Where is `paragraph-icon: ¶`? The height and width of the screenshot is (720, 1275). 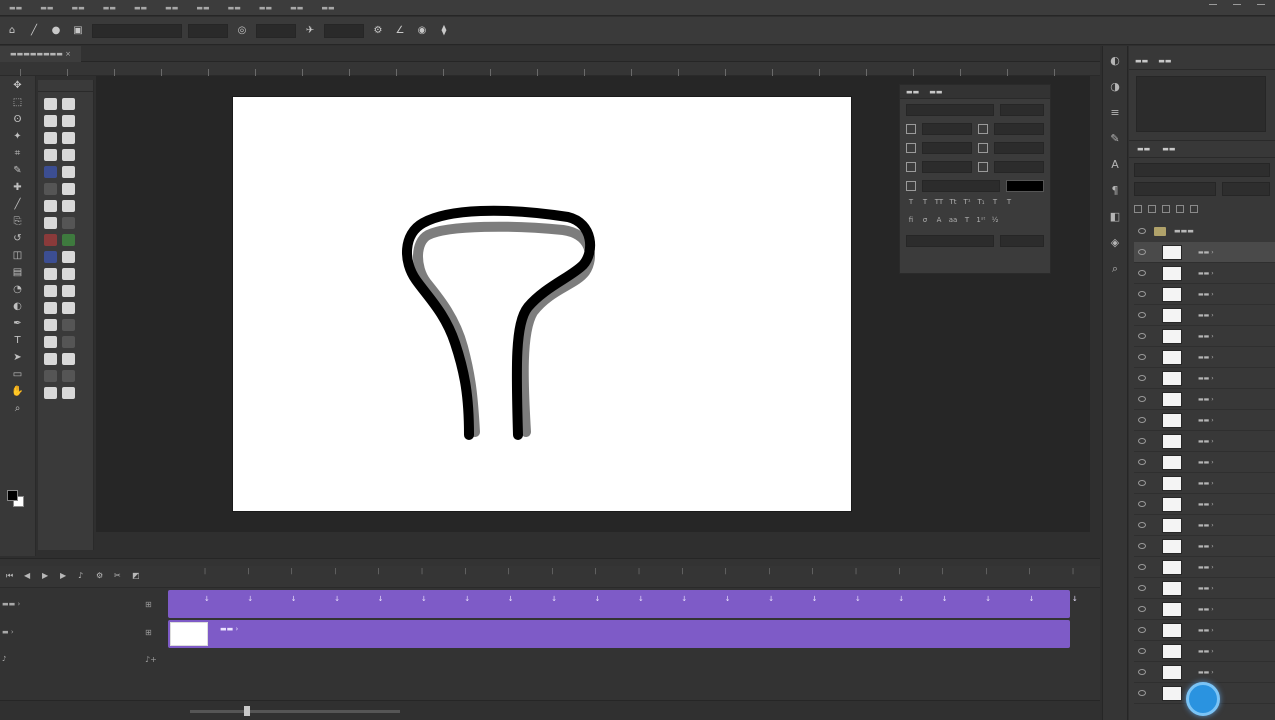 paragraph-icon: ¶ is located at coordinates (1115, 191).